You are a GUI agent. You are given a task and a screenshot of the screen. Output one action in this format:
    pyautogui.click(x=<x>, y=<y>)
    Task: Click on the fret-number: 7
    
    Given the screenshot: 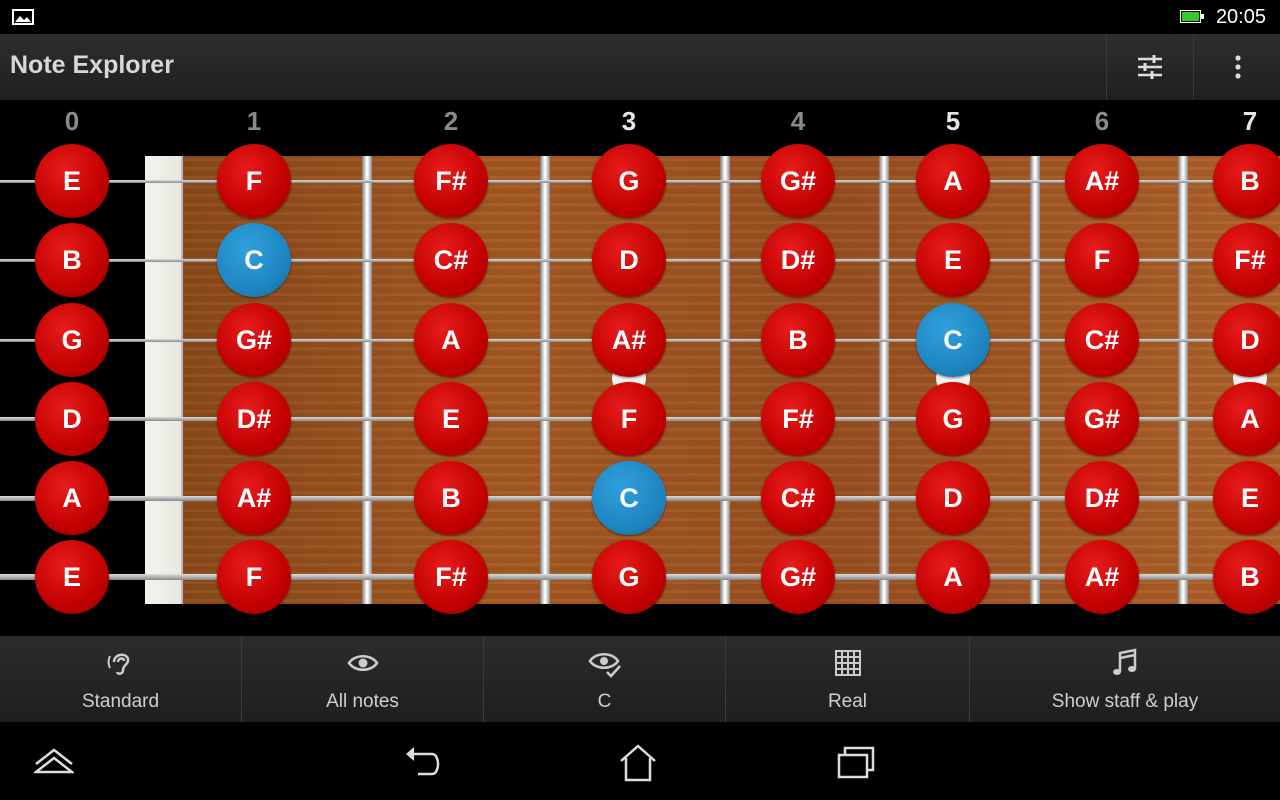 What is the action you would take?
    pyautogui.click(x=1250, y=121)
    